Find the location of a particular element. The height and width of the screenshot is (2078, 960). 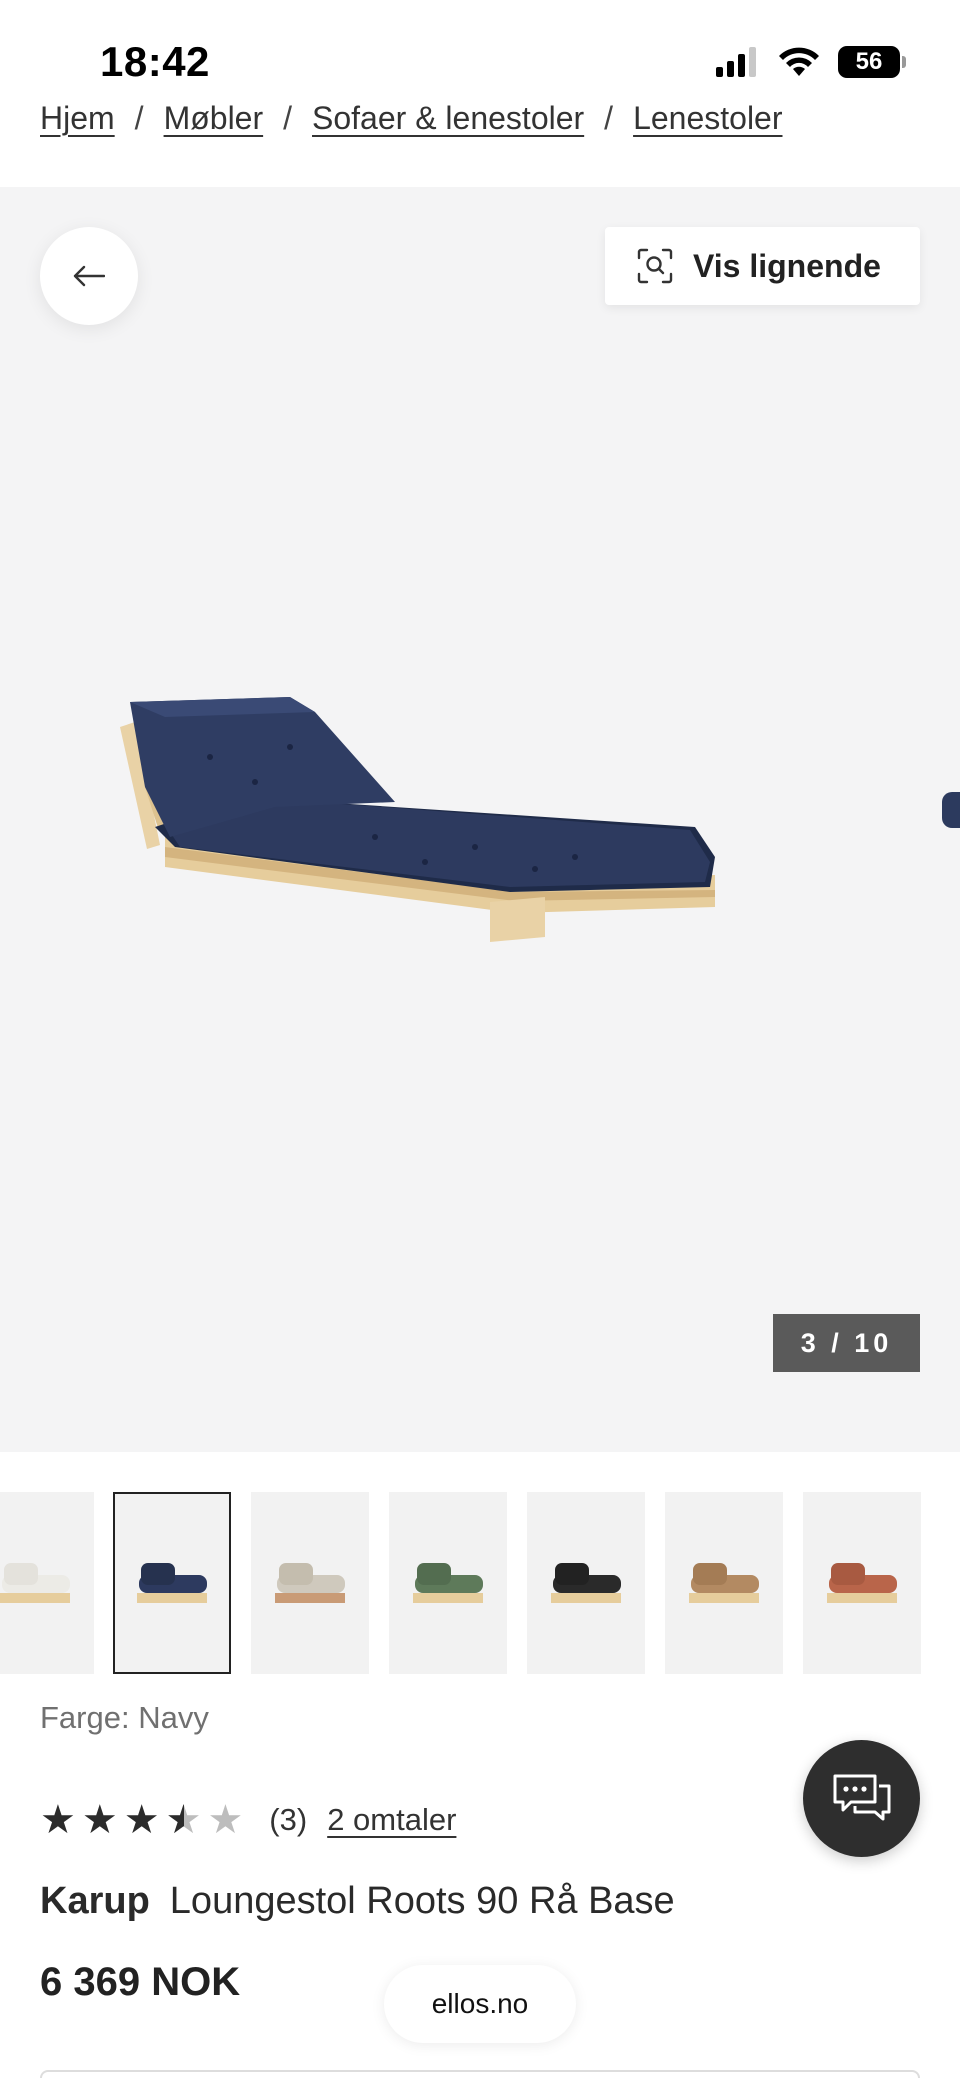

thumbnail-green is located at coordinates (448, 1583).